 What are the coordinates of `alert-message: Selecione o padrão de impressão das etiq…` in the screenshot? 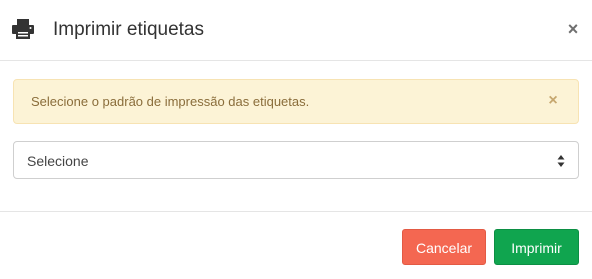 It's located at (170, 101).